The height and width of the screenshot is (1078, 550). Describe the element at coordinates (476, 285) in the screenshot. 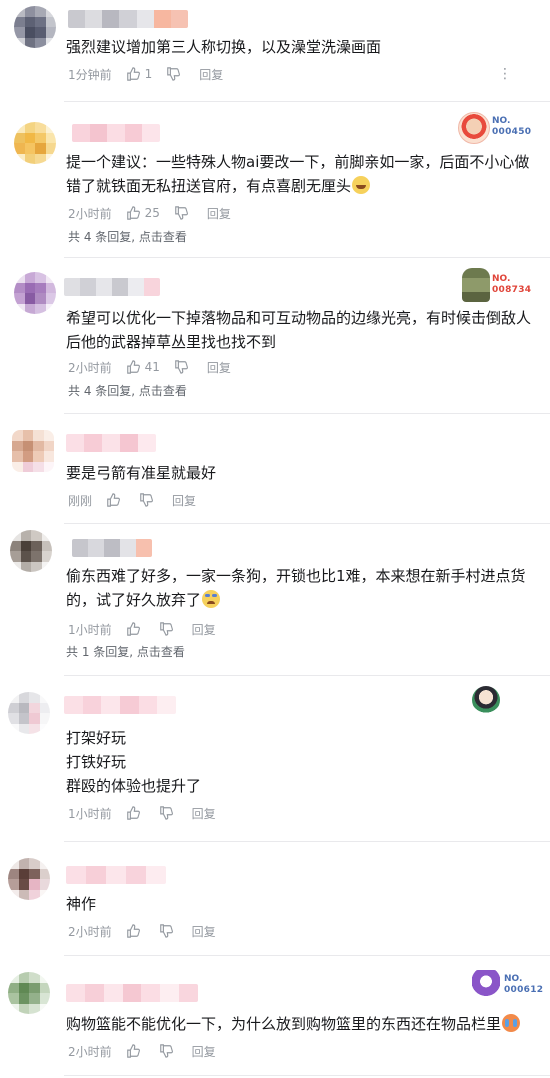

I see `badge-figure-icon` at that location.